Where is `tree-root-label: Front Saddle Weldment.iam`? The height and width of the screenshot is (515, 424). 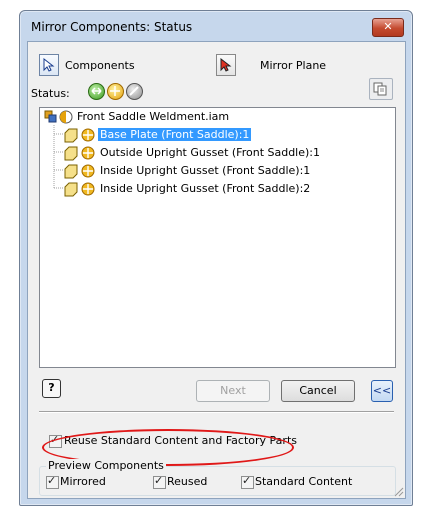 tree-root-label: Front Saddle Weldment.iam is located at coordinates (153, 116).